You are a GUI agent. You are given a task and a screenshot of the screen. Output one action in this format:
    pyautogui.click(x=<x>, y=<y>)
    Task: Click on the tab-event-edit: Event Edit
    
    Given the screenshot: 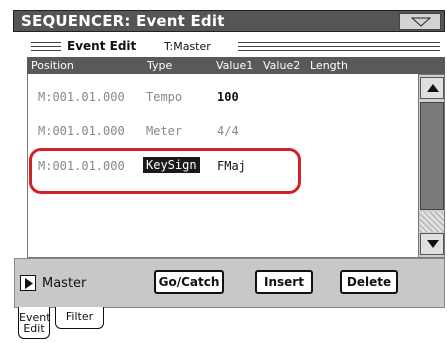 What is the action you would take?
    pyautogui.click(x=34, y=323)
    